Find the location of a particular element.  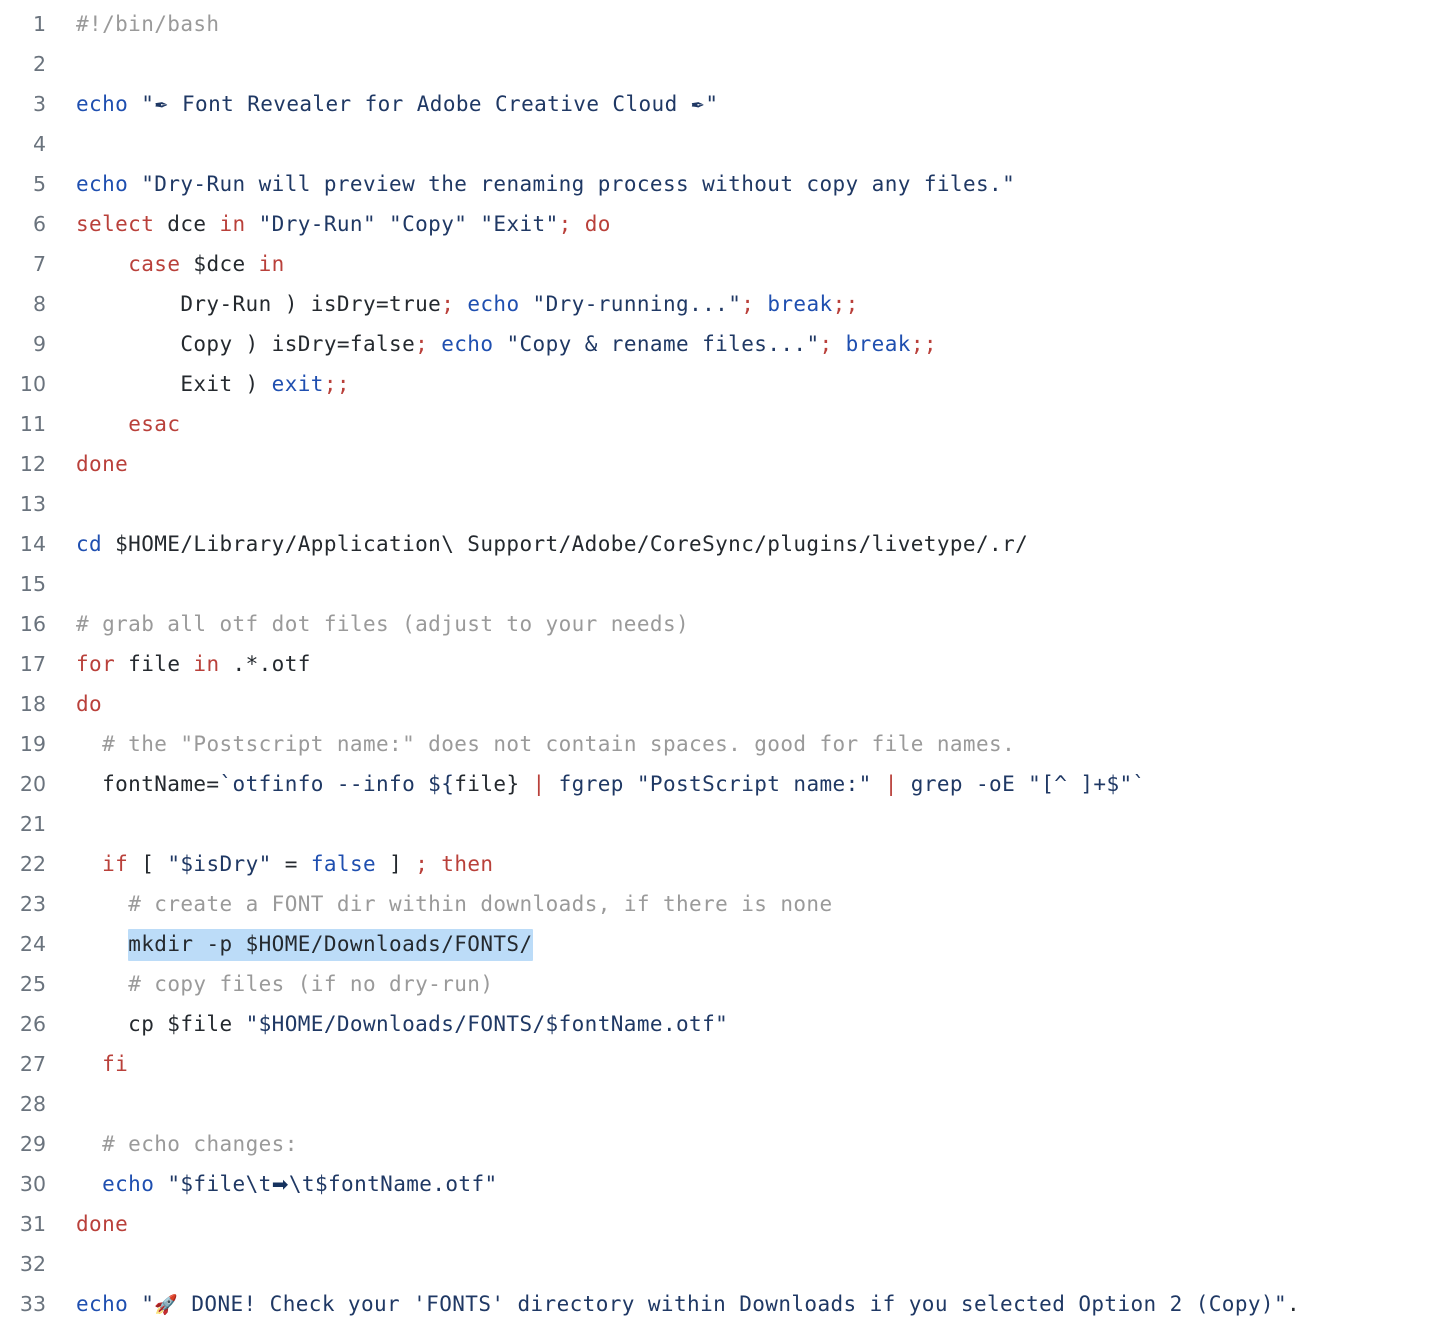

code-line: mkdir -p $HOME/Downloads/FONTS/ is located at coordinates (751, 944).